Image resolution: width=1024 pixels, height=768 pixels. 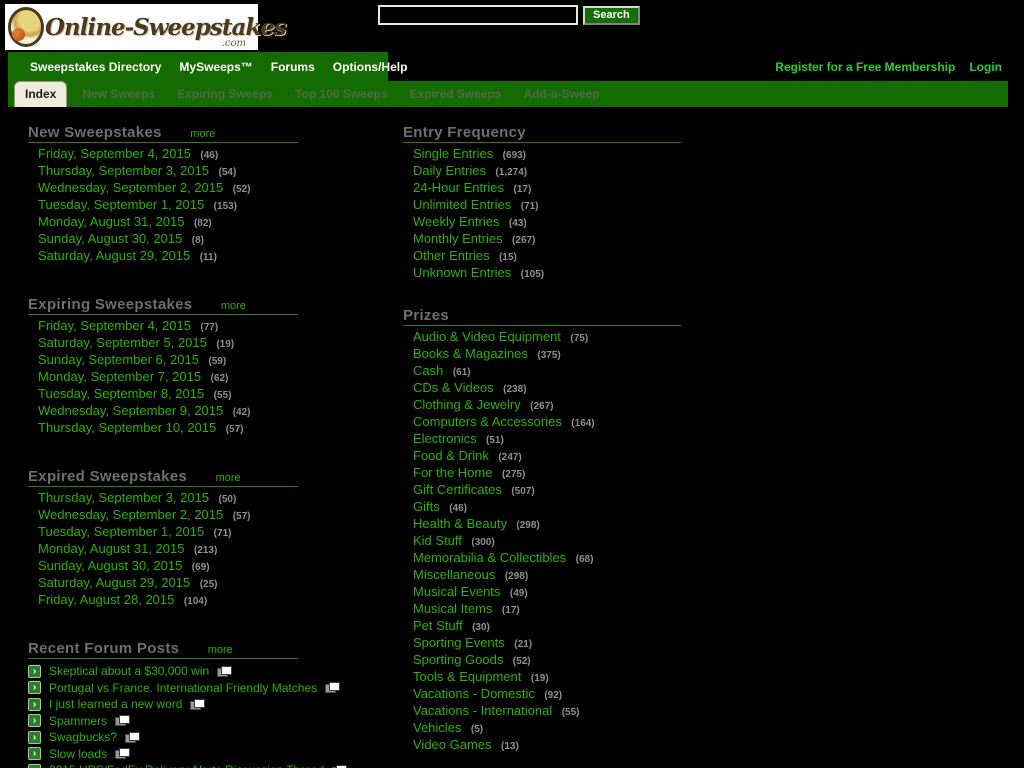 What do you see at coordinates (462, 272) in the screenshot?
I see `category-link: Unknown Entries` at bounding box center [462, 272].